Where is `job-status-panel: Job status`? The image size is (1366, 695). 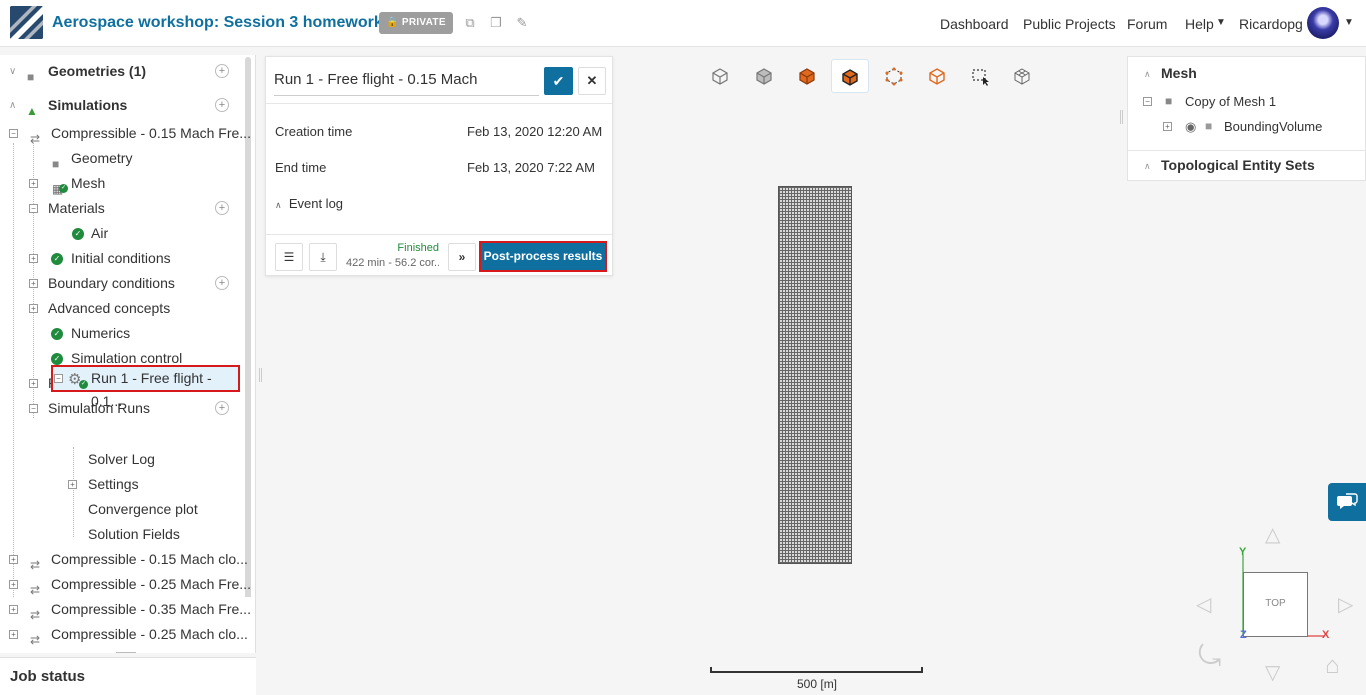
job-status-panel: Job status is located at coordinates (128, 676).